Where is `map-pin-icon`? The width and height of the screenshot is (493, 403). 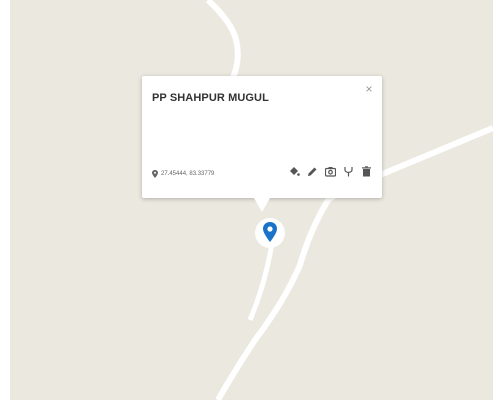
map-pin-icon is located at coordinates (270, 233).